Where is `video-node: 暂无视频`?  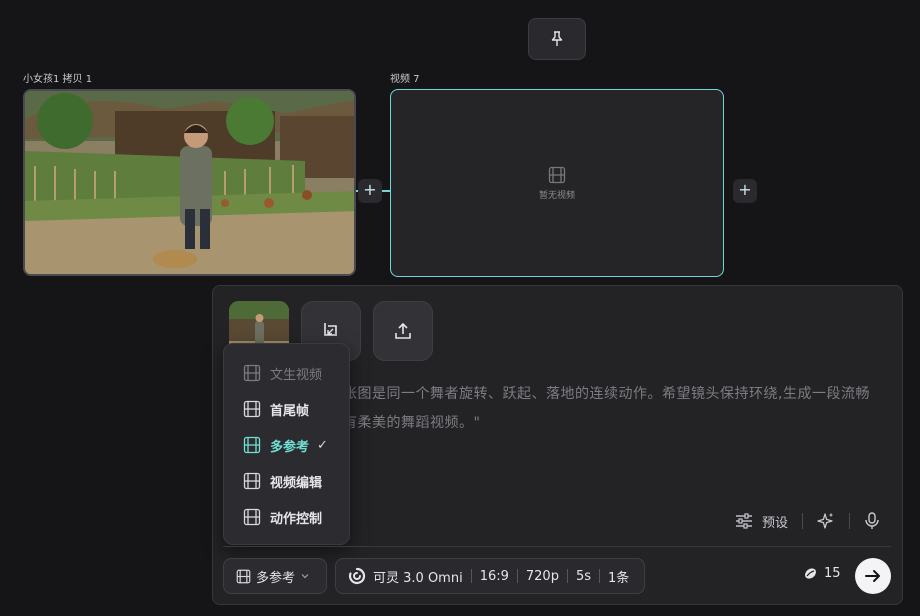
video-node: 暂无视频 is located at coordinates (557, 183).